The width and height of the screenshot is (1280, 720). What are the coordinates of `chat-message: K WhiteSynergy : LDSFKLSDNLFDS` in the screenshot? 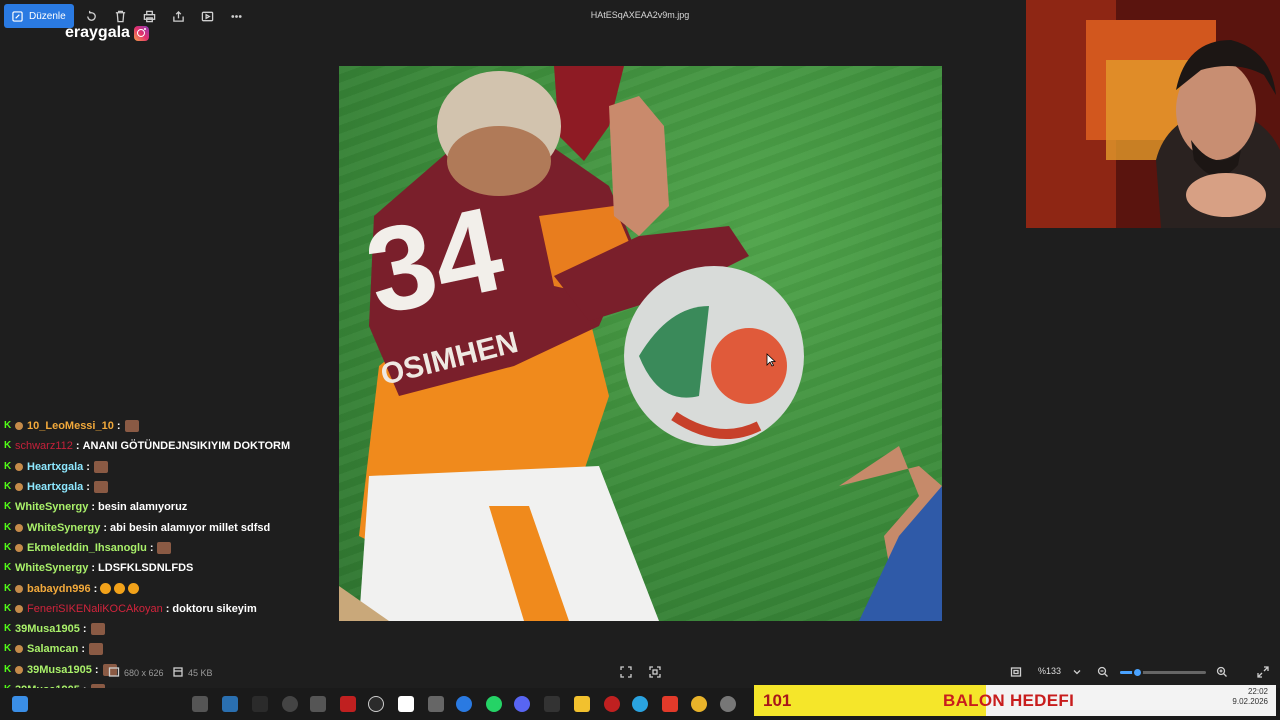 It's located at (169, 568).